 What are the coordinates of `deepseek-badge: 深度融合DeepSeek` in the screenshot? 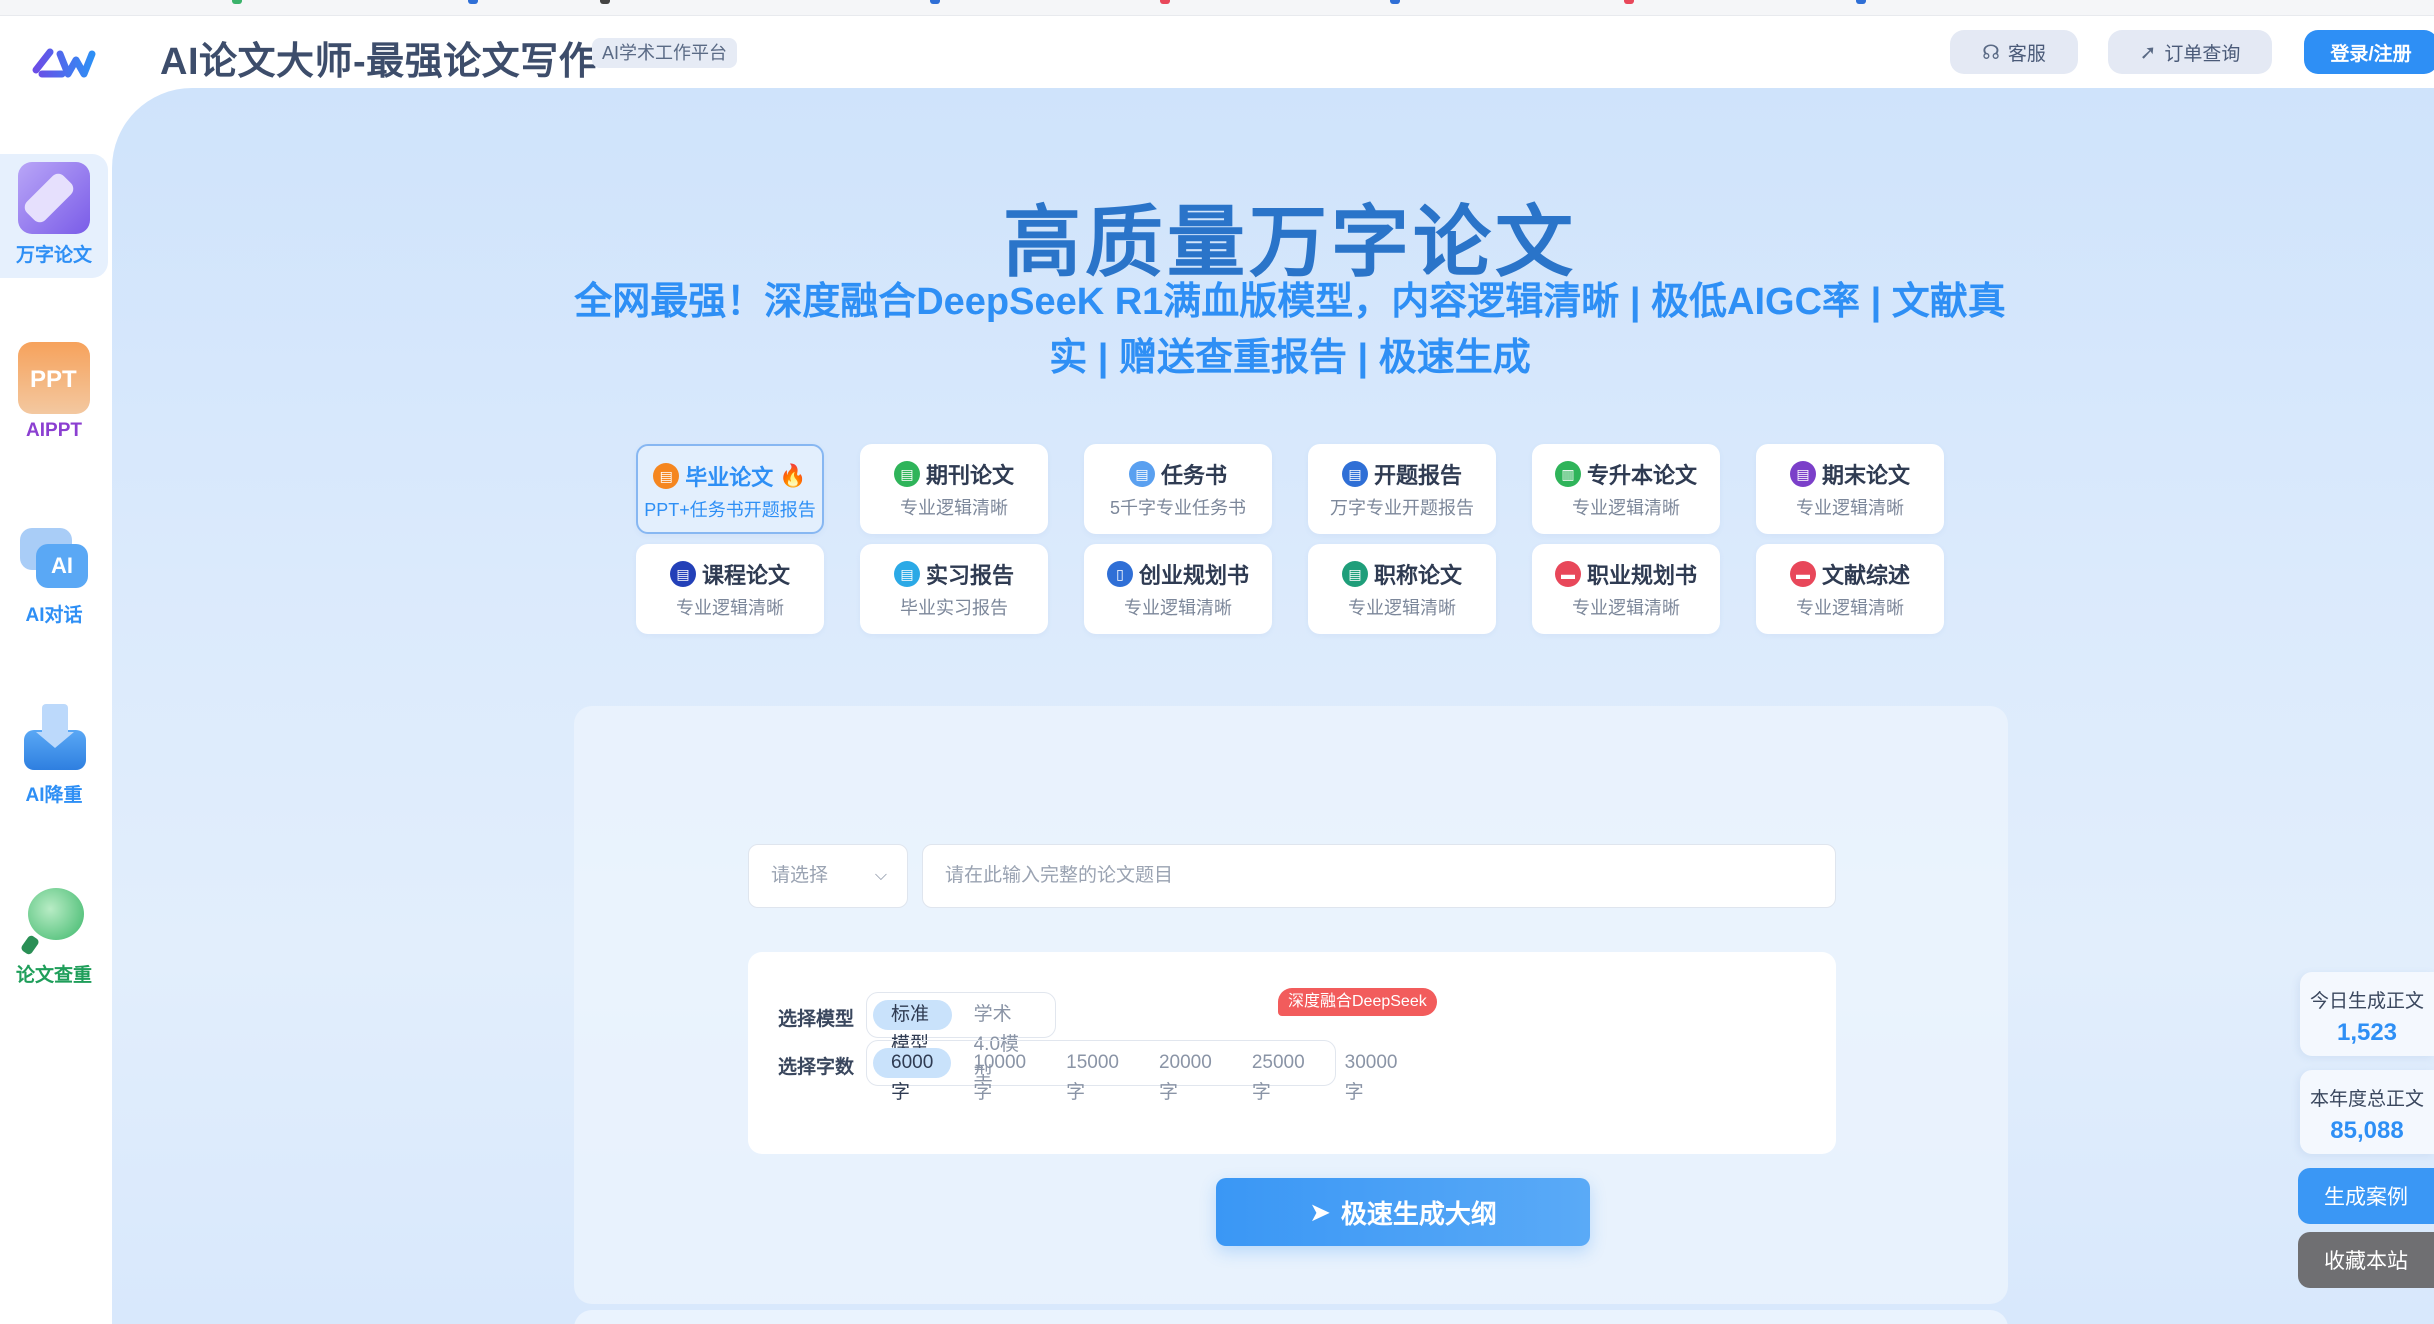 It's located at (1357, 1002).